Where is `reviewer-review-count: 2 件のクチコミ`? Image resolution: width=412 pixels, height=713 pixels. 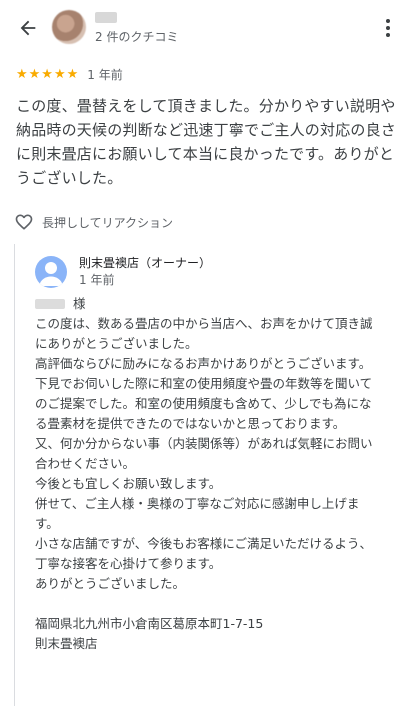 reviewer-review-count: 2 件のクチコミ is located at coordinates (137, 37).